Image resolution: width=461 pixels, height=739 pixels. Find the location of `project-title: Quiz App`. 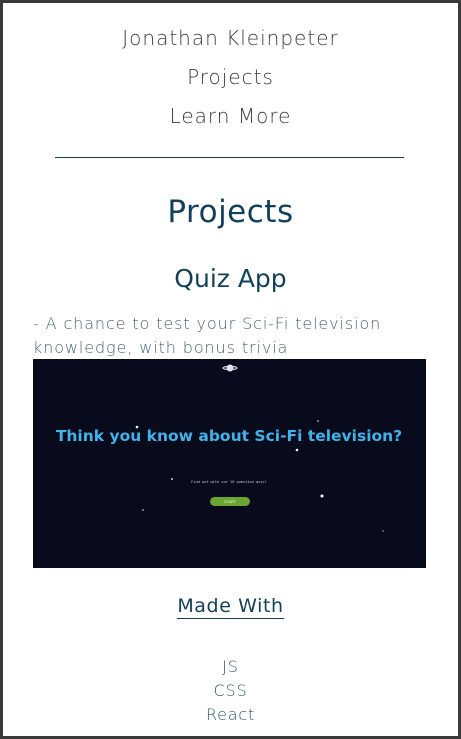

project-title: Quiz App is located at coordinates (230, 278).